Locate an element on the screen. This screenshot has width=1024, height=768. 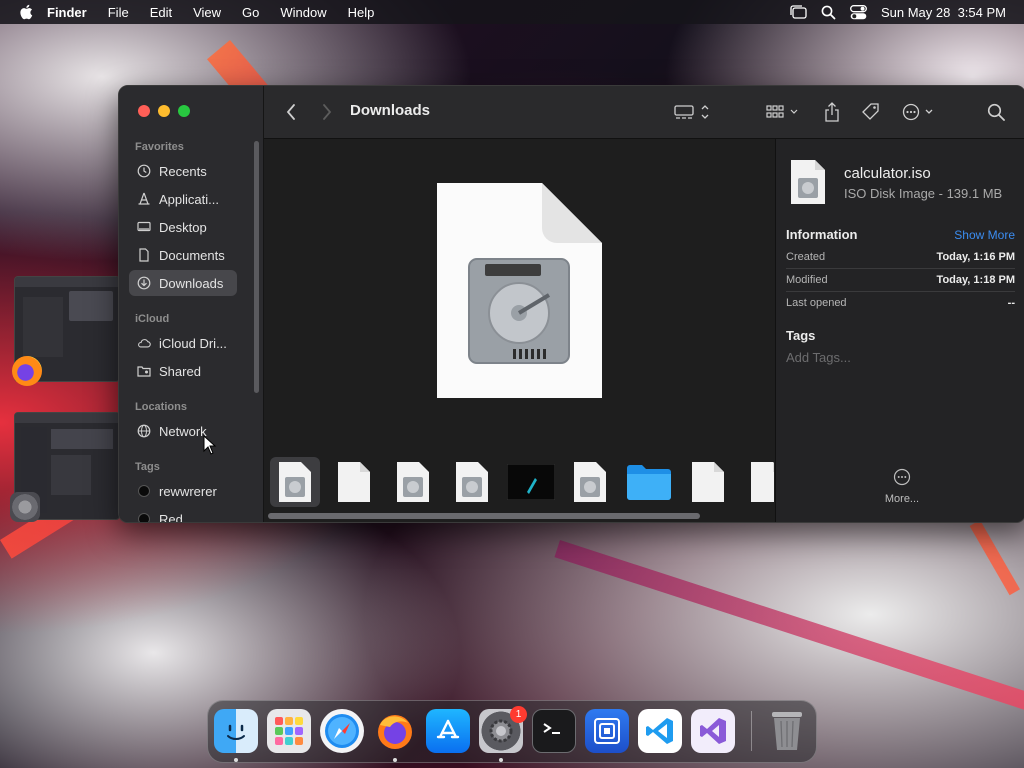
sidebar-section-locations: Locations is located at coordinates (161, 407).